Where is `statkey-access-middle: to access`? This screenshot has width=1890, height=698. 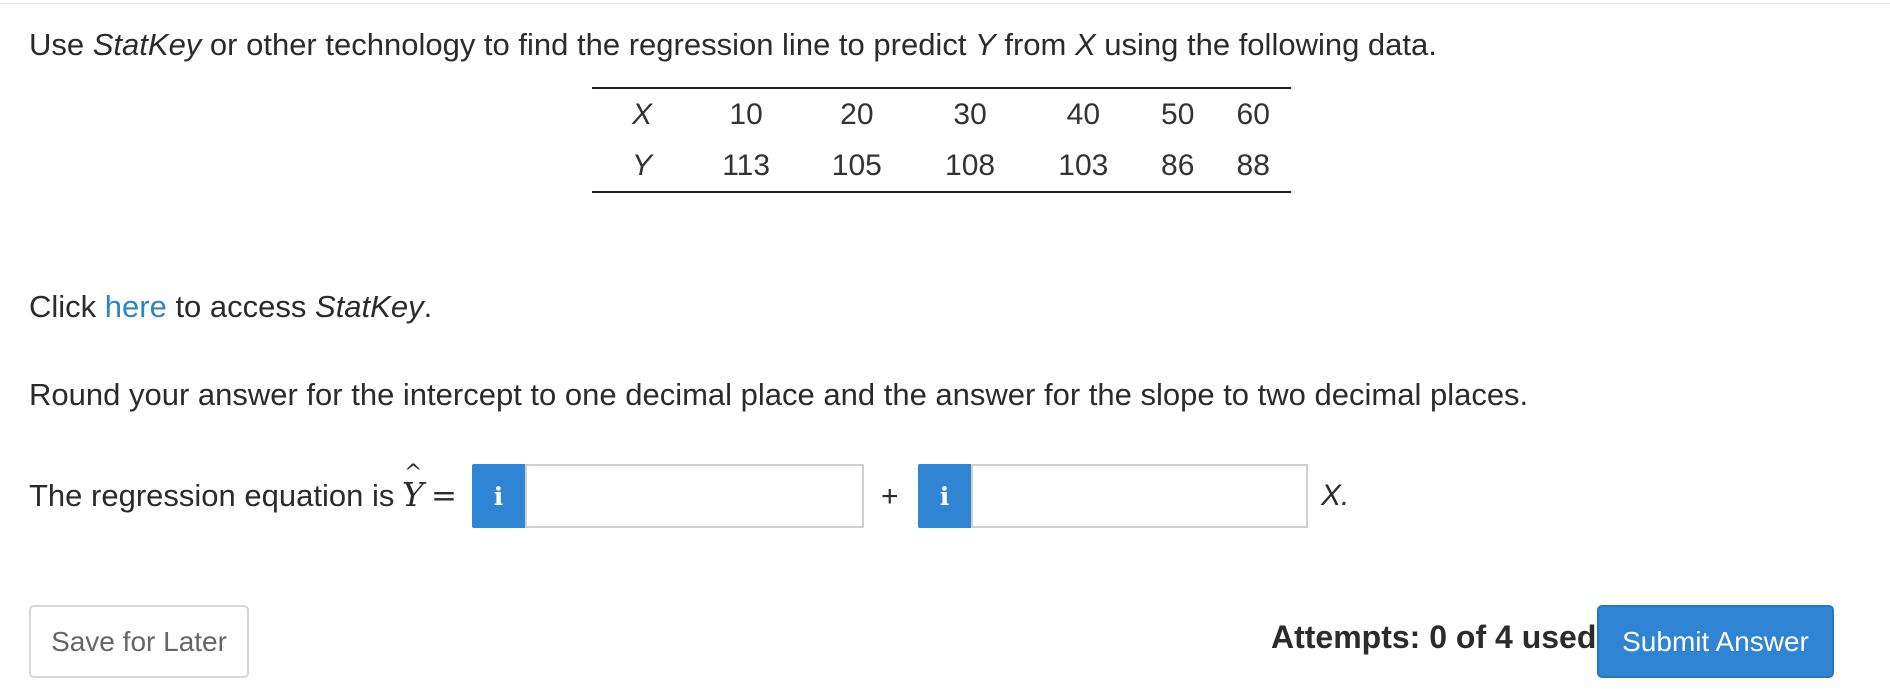
statkey-access-middle: to access is located at coordinates (241, 306).